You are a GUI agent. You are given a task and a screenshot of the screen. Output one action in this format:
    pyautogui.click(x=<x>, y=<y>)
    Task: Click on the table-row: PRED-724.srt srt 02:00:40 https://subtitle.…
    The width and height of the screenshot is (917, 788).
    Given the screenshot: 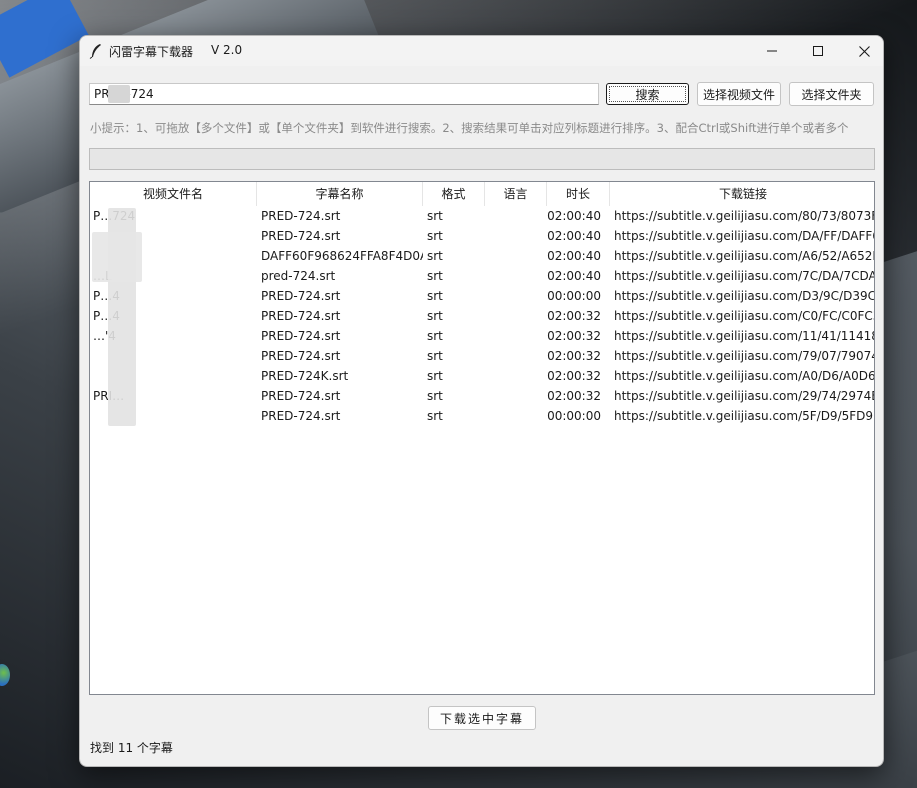 What is the action you would take?
    pyautogui.click(x=482, y=236)
    